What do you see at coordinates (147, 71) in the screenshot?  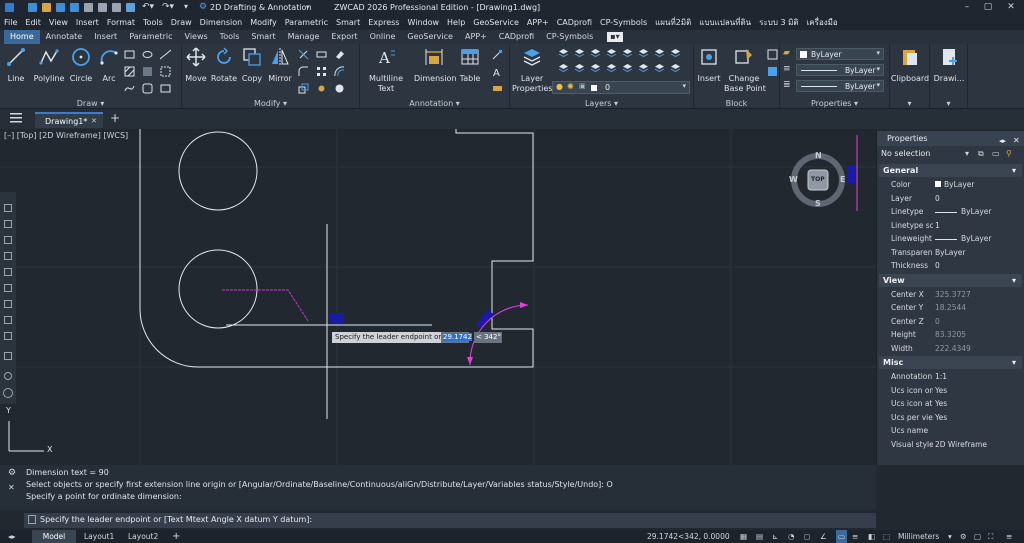 I see `gradient-icon` at bounding box center [147, 71].